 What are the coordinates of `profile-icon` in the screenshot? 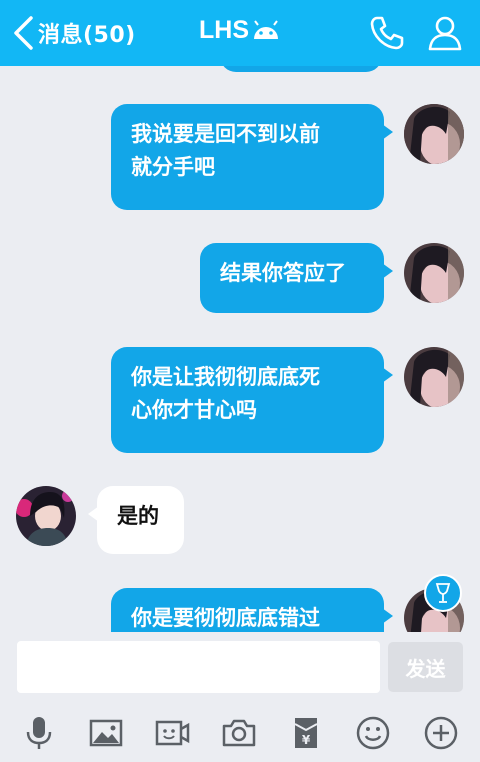 It's located at (445, 33).